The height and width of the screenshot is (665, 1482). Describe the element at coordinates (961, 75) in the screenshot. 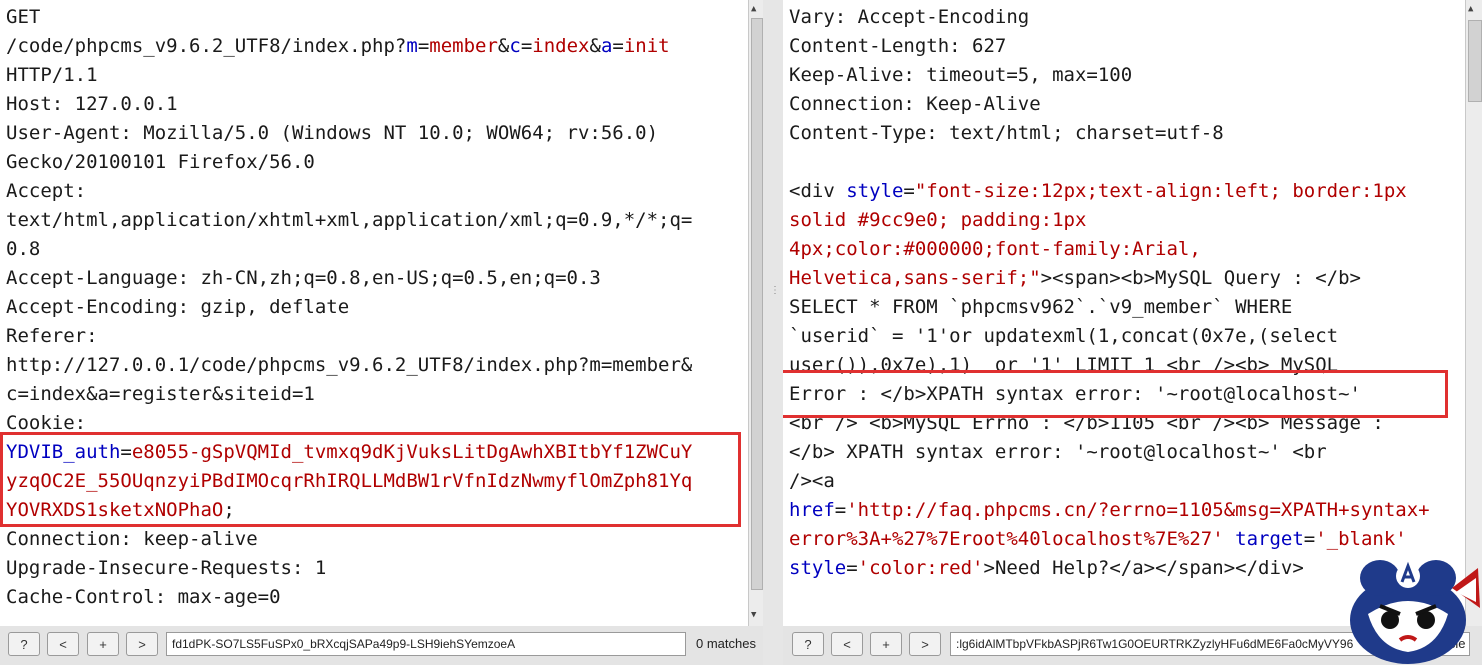

I see `response-token: Keep-Alive: timeout=5, max=100` at that location.